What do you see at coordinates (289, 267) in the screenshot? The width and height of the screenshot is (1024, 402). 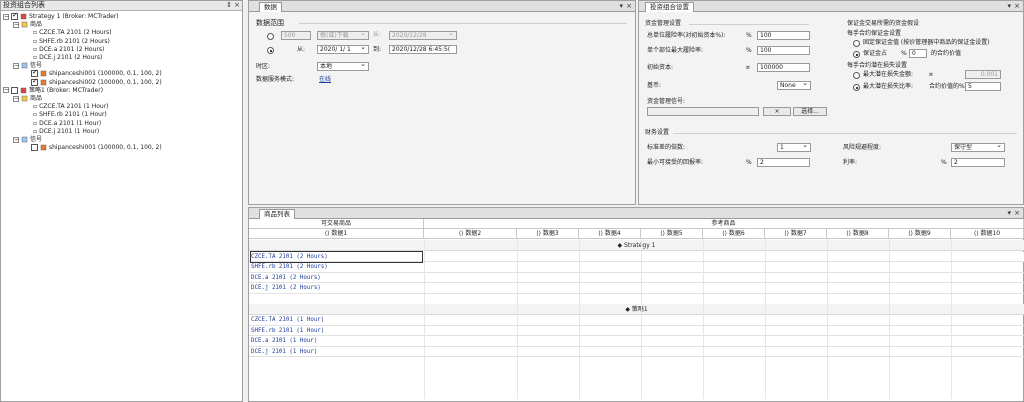 I see `product-link: SHFE.rb 2101 (2 Hours)` at bounding box center [289, 267].